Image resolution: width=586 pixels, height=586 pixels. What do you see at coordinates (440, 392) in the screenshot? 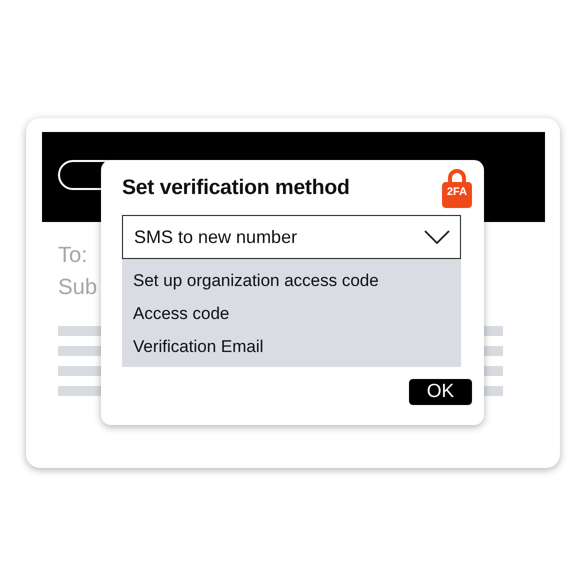
I see `ok-button: OK` at bounding box center [440, 392].